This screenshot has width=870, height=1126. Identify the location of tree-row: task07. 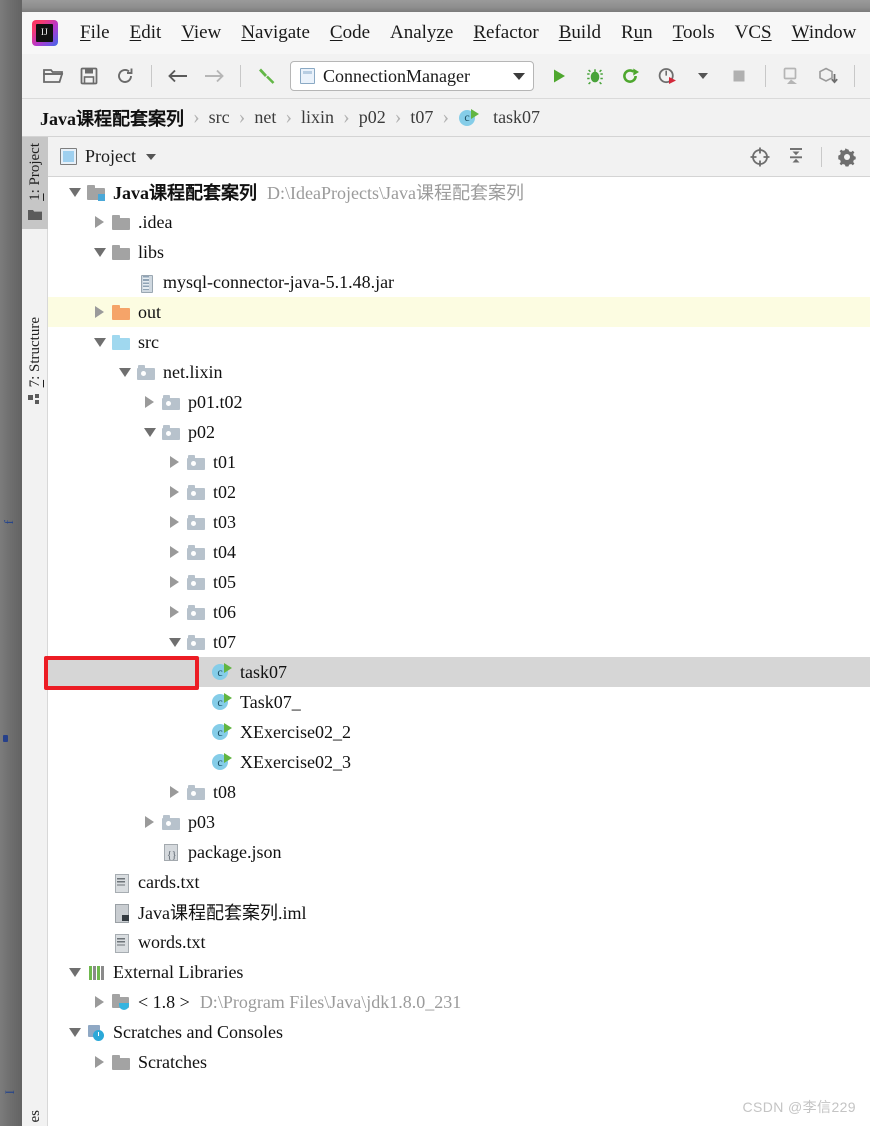
(459, 672).